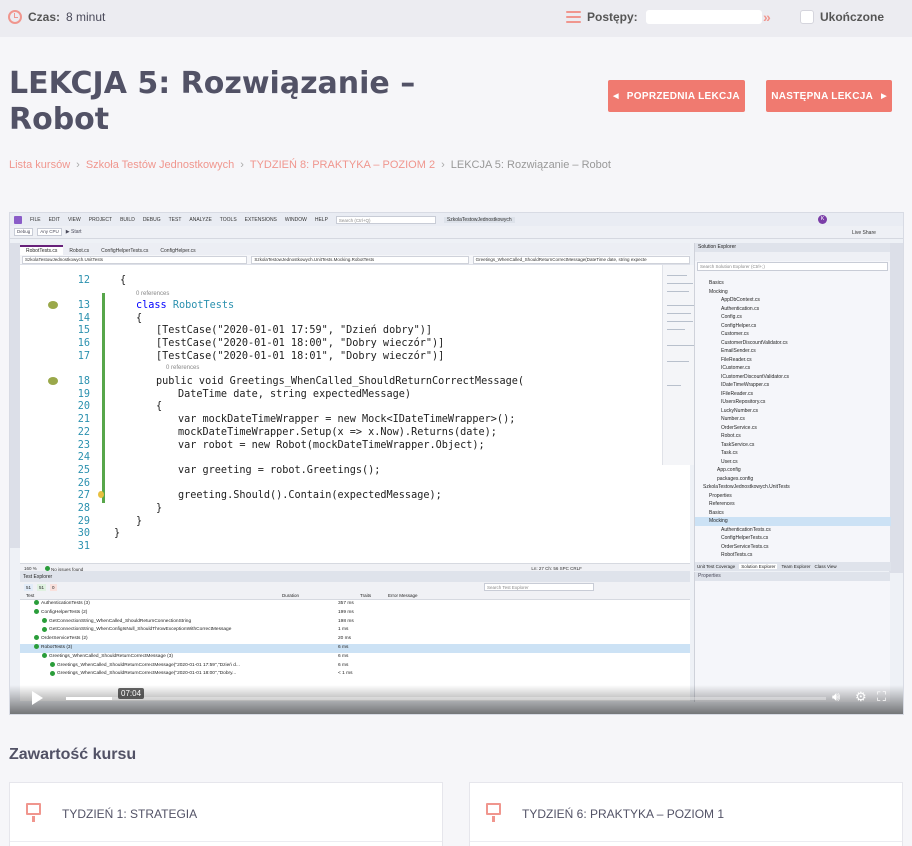  What do you see at coordinates (56, 17) in the screenshot?
I see `lesson-time: Czas: 8 minut` at bounding box center [56, 17].